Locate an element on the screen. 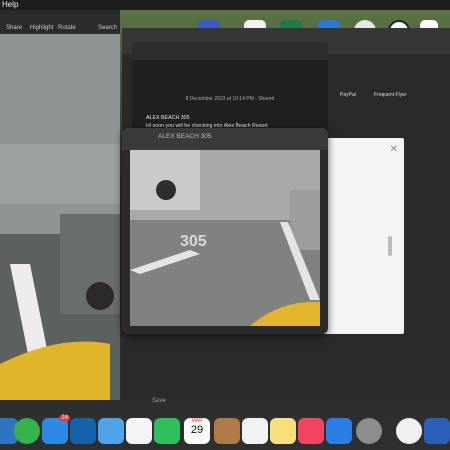  mail-badge: 24 is located at coordinates (64, 418).